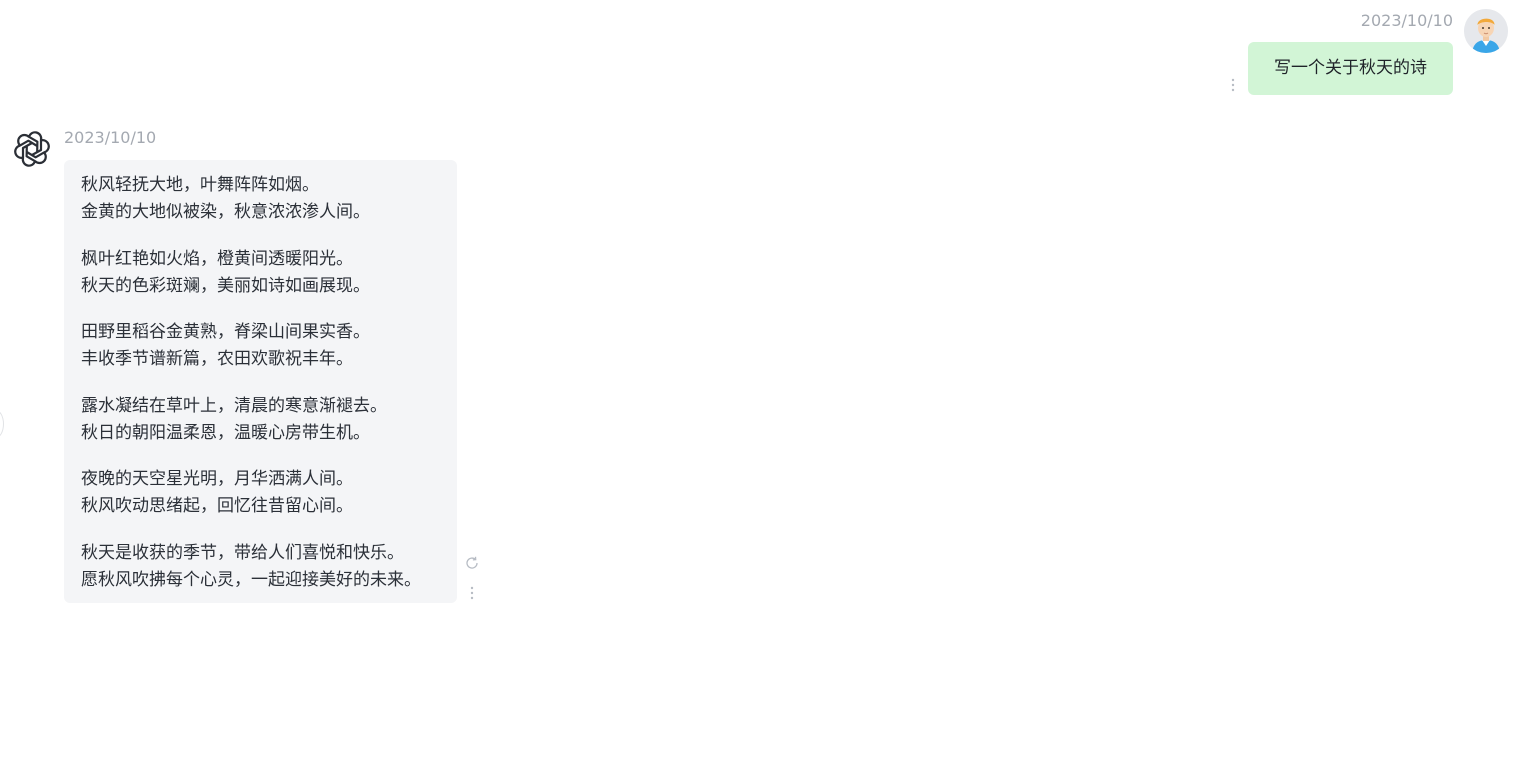  Describe the element at coordinates (225, 432) in the screenshot. I see `poem-line: 秋日的朝阳温柔恩，温暖心房带生机。` at that location.